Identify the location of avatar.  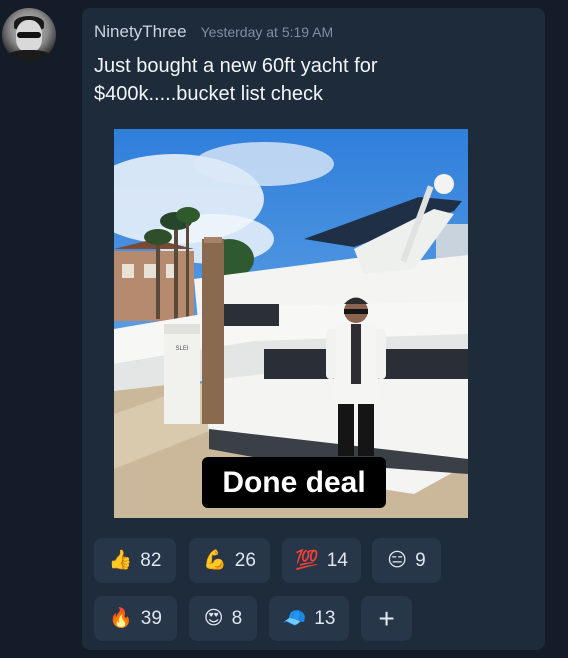
(29, 35).